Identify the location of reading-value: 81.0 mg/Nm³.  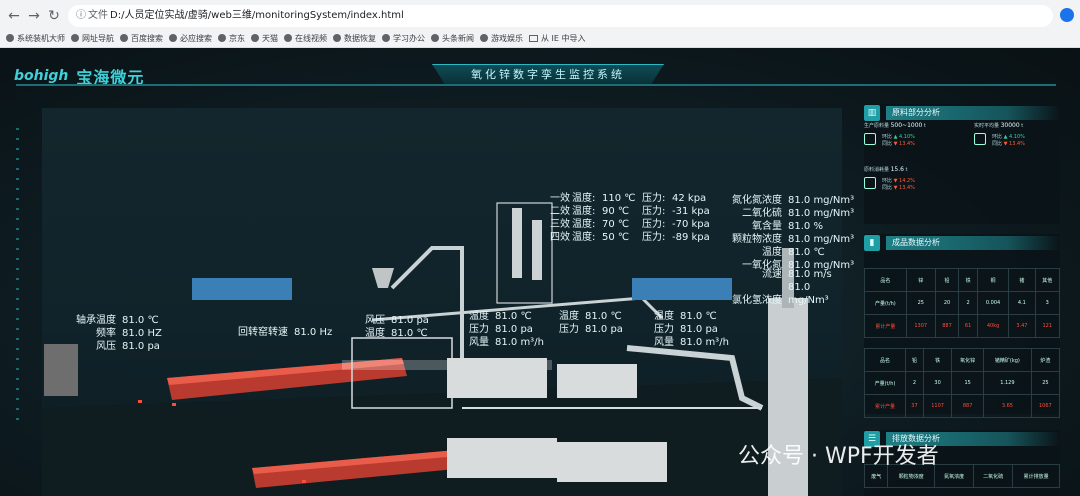
(821, 200).